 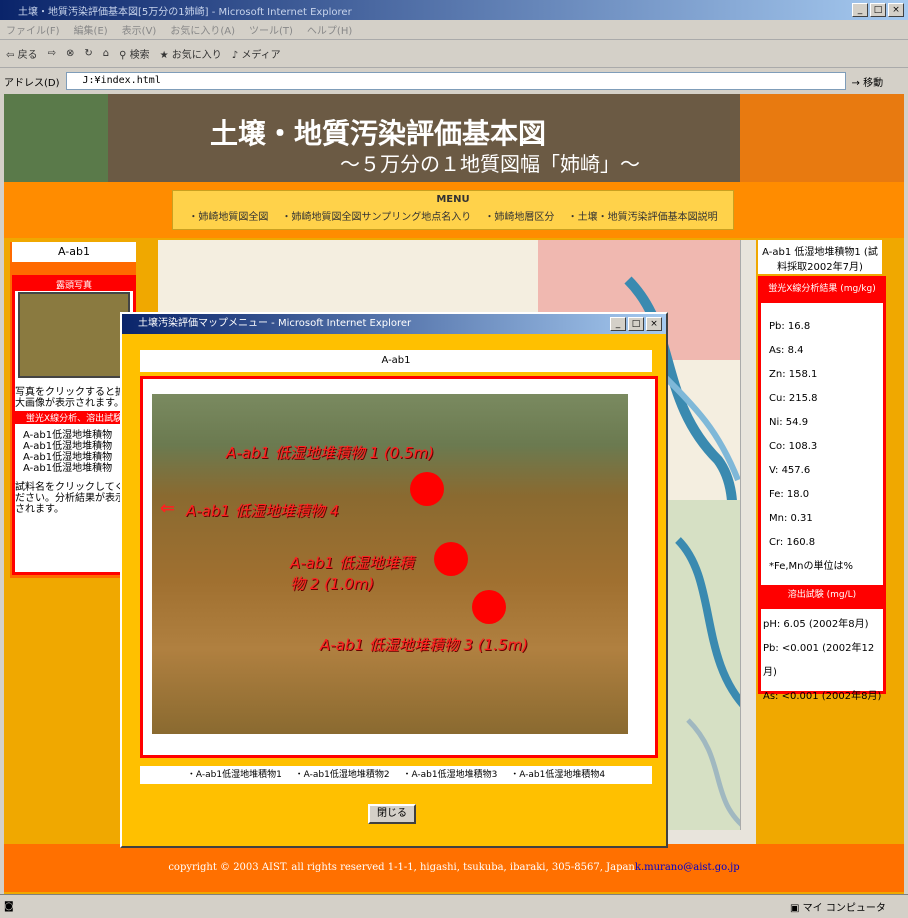 I want to click on banner-title: 土壌・地質汚染評価基本図, so click(x=378, y=133).